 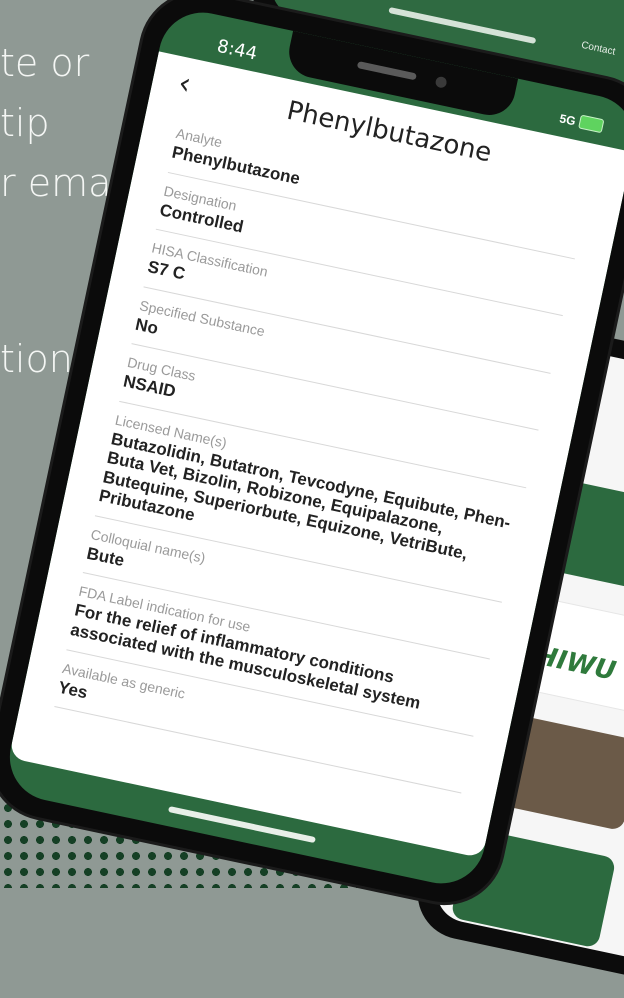 What do you see at coordinates (45, 63) in the screenshot?
I see `background-text-line-1: te or` at bounding box center [45, 63].